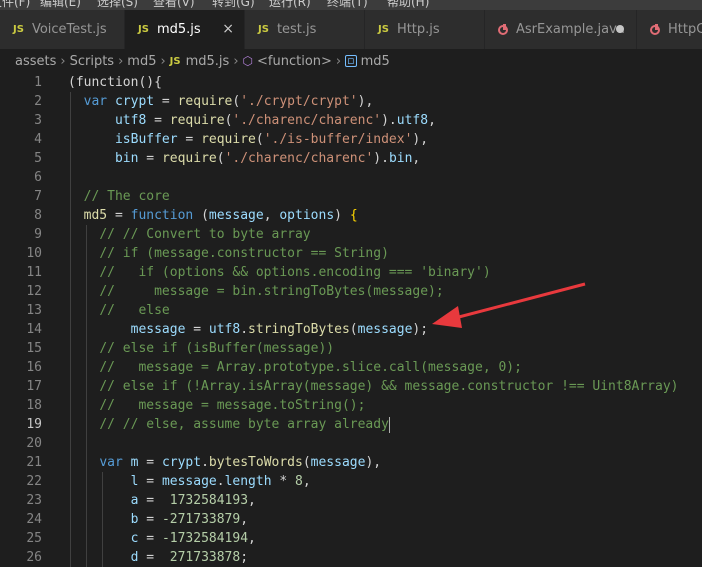  What do you see at coordinates (351, 557) in the screenshot?
I see `code-line: 26 d = 271733878;` at bounding box center [351, 557].